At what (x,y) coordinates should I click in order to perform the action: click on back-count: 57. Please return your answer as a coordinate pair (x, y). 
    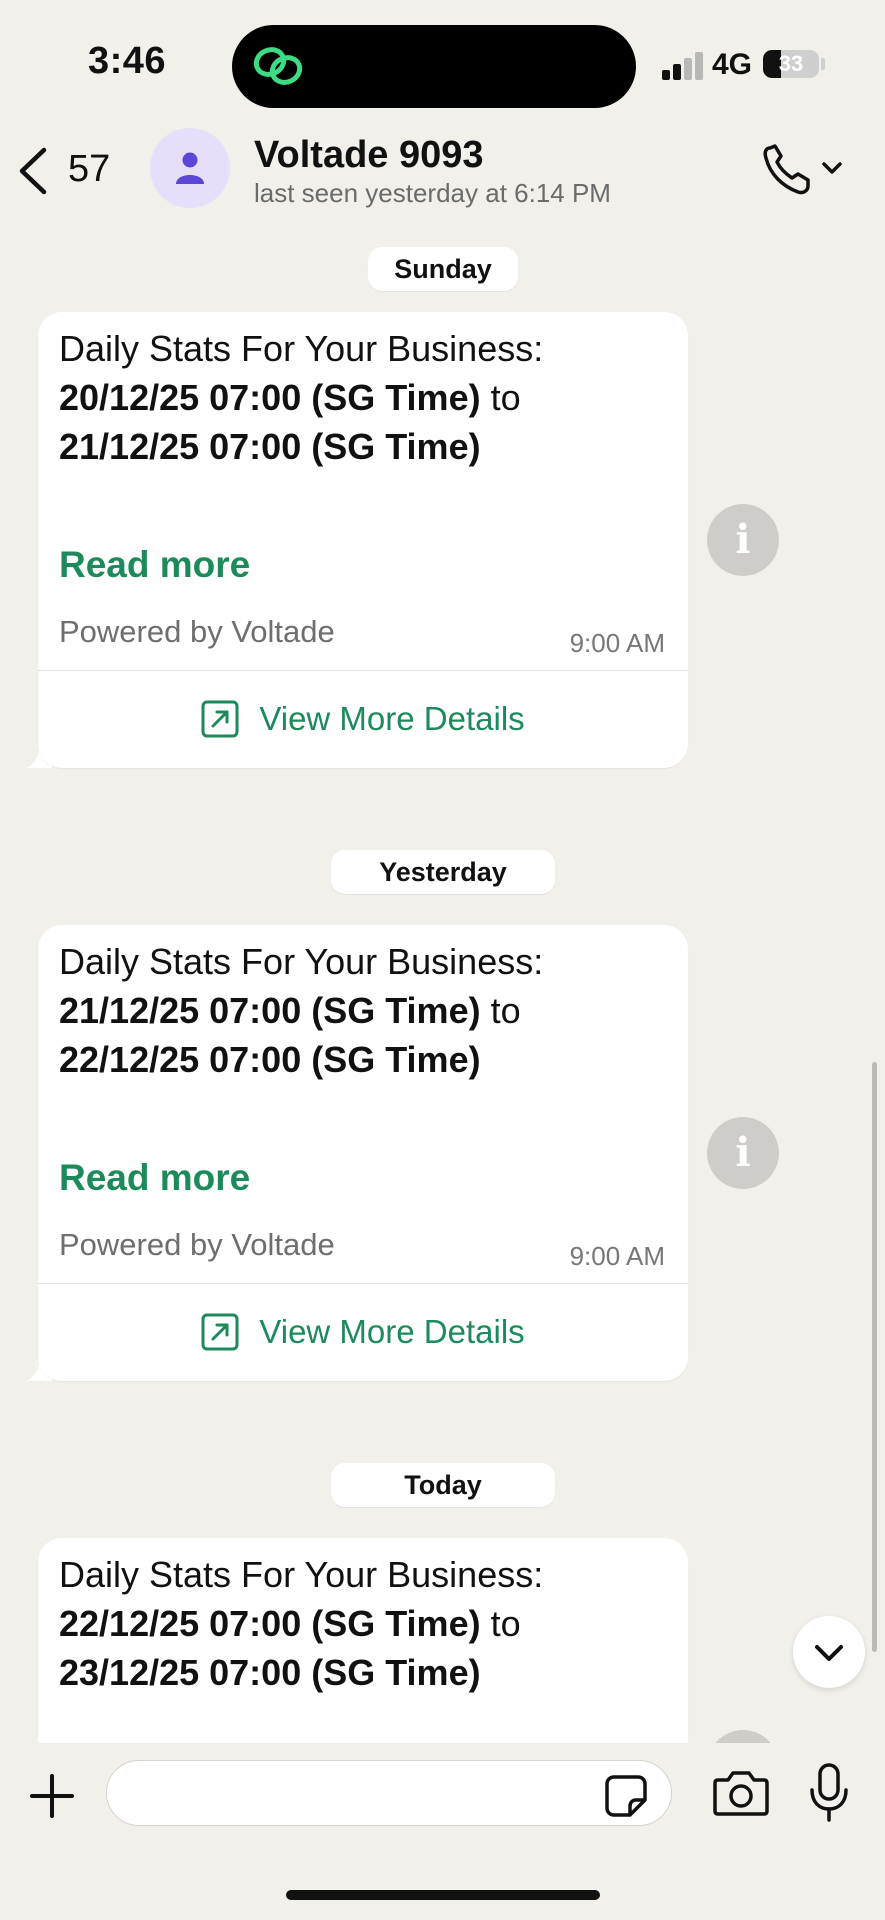
    Looking at the image, I should click on (89, 169).